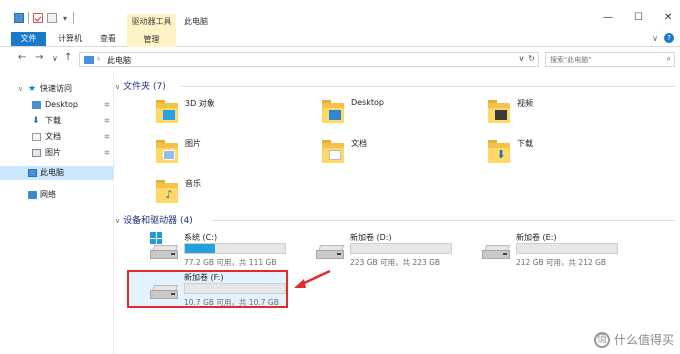  What do you see at coordinates (200, 103) in the screenshot?
I see `folder-label: 3D 对象` at bounding box center [200, 103].